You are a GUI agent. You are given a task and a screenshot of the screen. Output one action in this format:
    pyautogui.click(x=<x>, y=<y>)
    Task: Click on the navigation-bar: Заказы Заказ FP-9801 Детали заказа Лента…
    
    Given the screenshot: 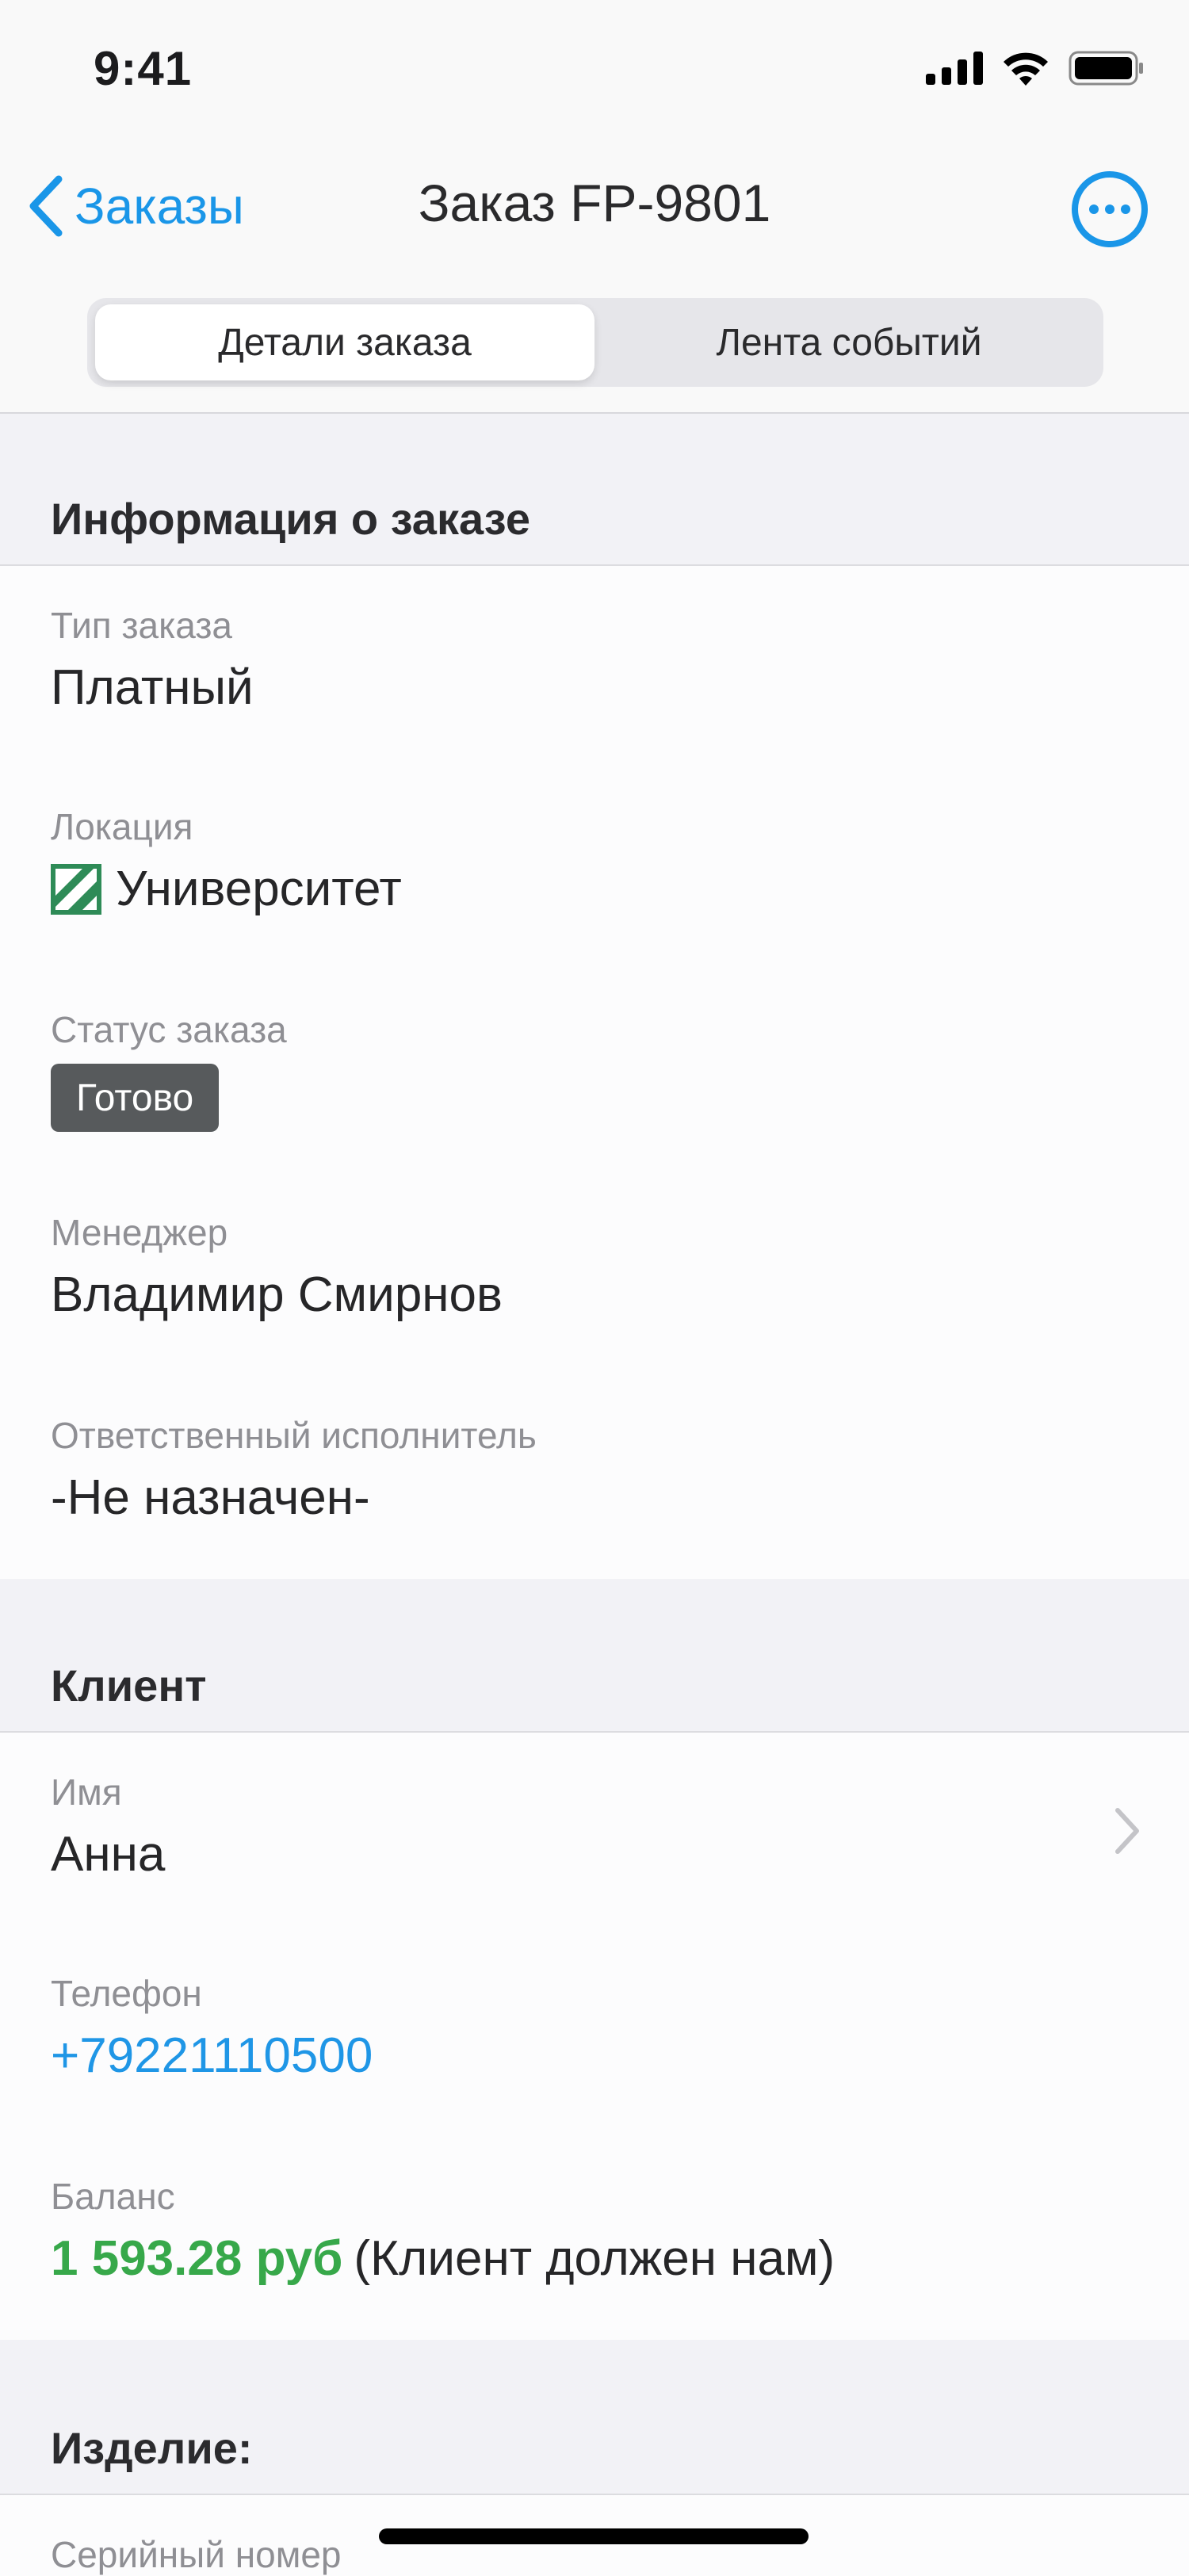 What is the action you would take?
    pyautogui.click(x=594, y=274)
    